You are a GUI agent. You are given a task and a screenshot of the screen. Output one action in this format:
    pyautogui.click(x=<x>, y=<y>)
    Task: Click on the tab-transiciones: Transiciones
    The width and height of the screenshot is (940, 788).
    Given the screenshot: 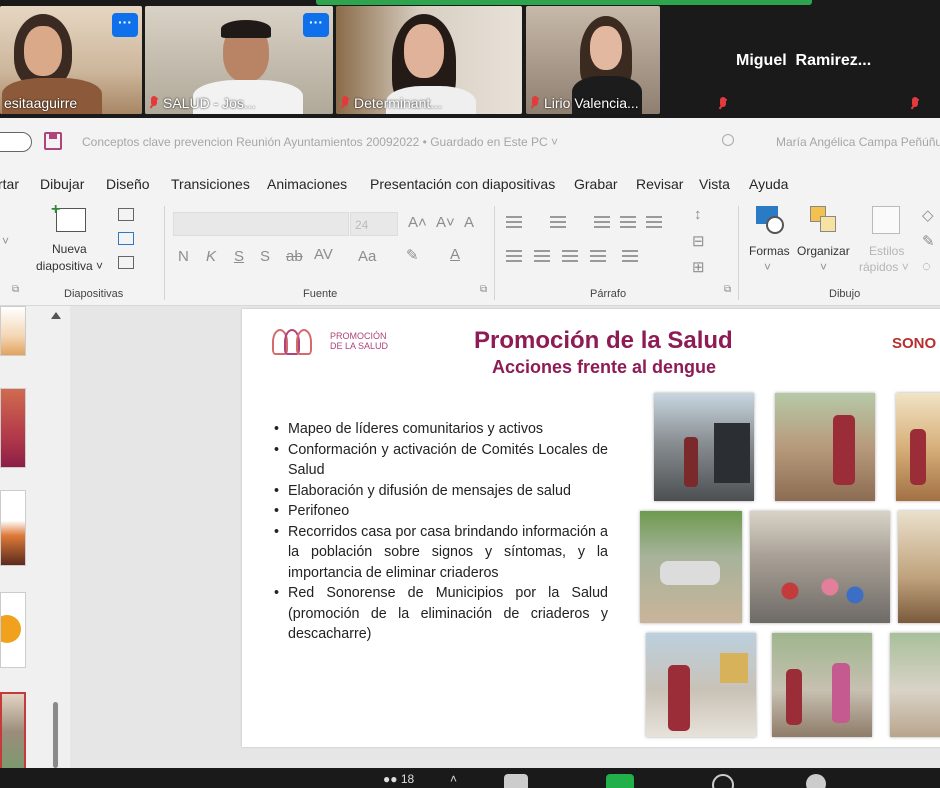 What is the action you would take?
    pyautogui.click(x=210, y=184)
    